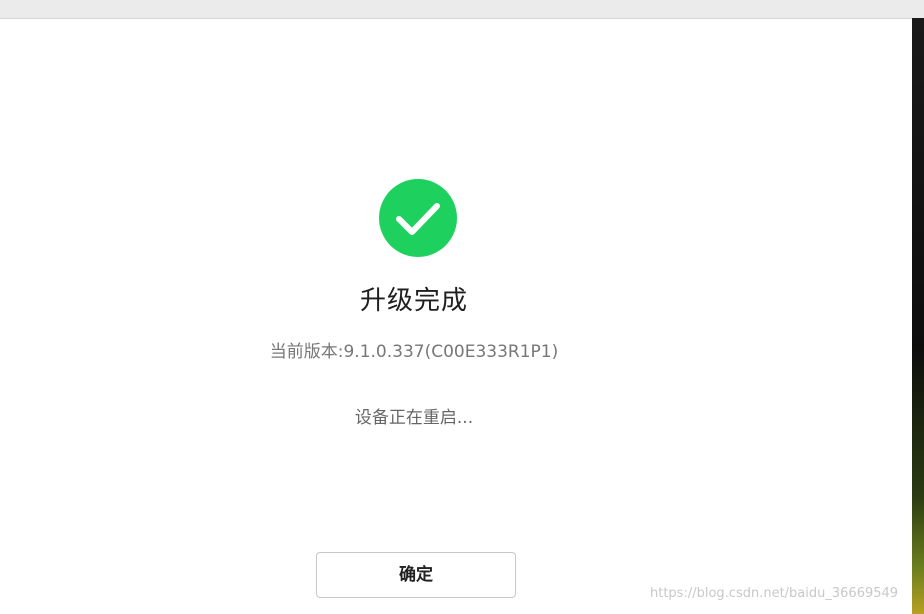 This screenshot has height=614, width=924. I want to click on watermark: https://blog.csdn.net/baidu_36669549, so click(774, 593).